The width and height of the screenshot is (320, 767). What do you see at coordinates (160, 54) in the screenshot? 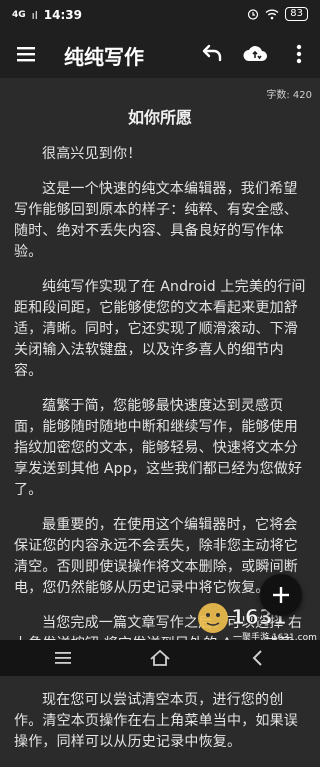
I see `app-toolbar: 纯纯写作` at bounding box center [160, 54].